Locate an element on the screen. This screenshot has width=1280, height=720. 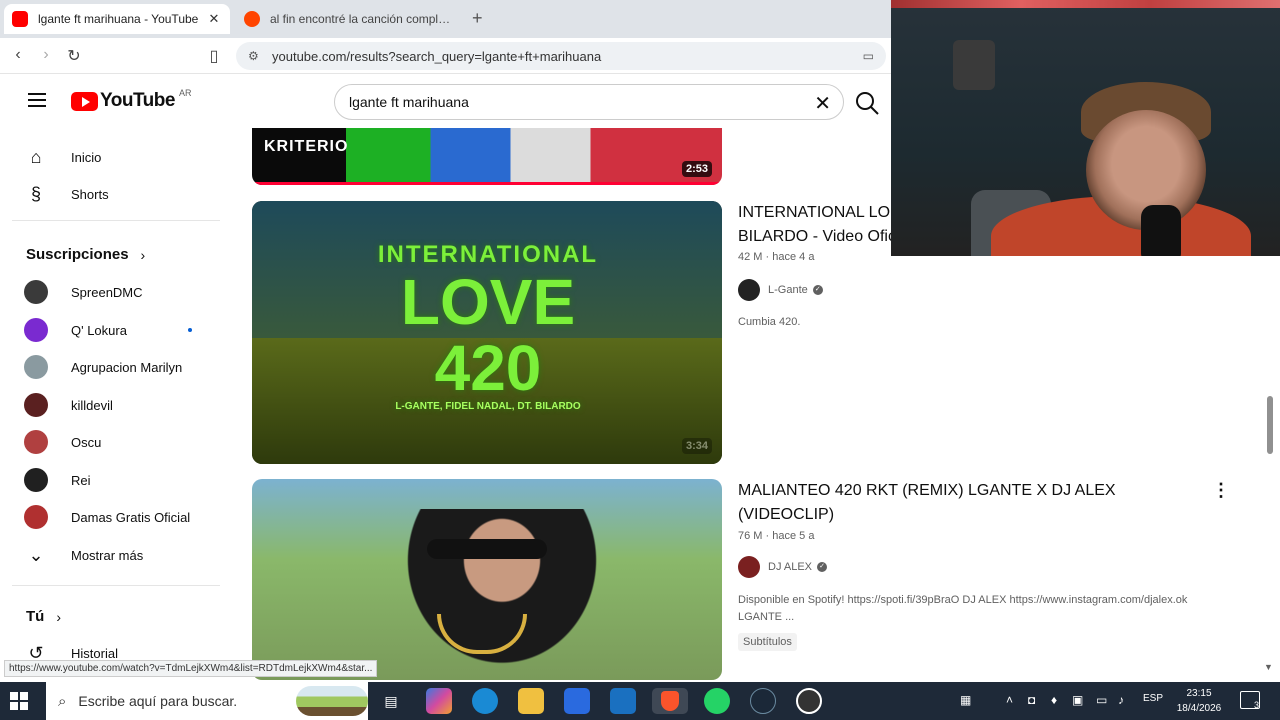
verified-icon: ✓ is located at coordinates (822, 567).